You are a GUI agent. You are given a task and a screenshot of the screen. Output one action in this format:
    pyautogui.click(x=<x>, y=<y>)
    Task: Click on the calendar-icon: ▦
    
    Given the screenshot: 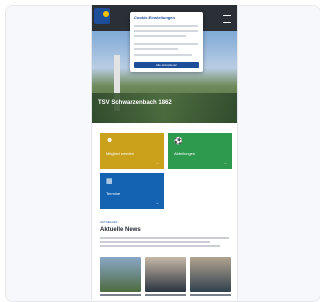 What is the action you would take?
    pyautogui.click(x=109, y=181)
    